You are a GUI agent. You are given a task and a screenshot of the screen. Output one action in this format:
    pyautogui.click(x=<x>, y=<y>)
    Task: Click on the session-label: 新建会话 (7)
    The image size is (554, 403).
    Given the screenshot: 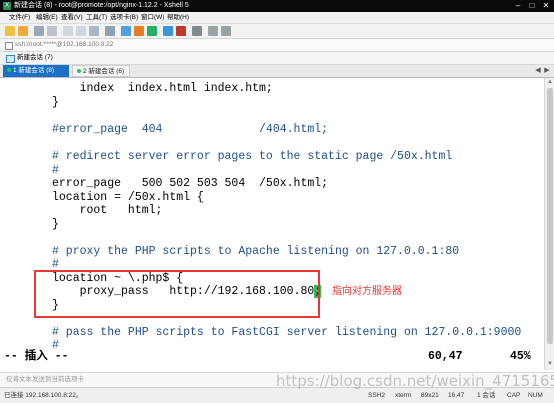 What is the action you would take?
    pyautogui.click(x=35, y=58)
    